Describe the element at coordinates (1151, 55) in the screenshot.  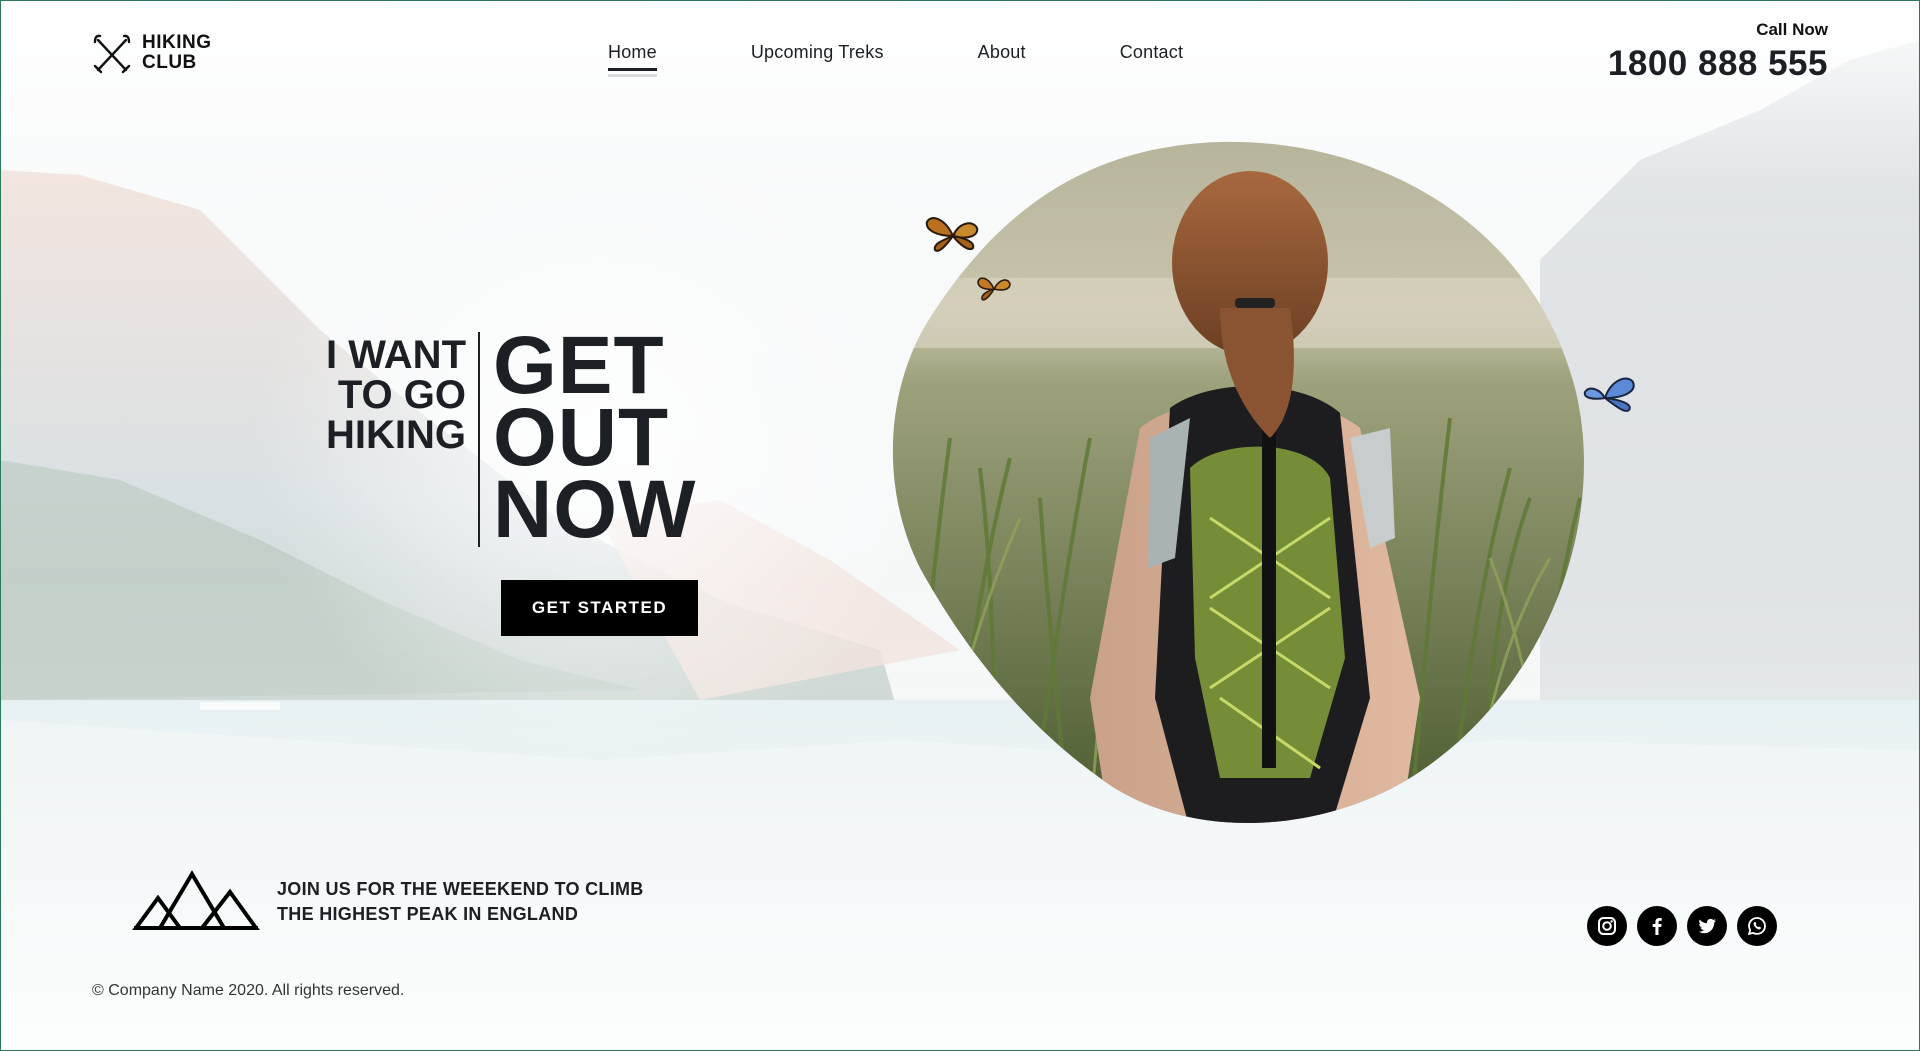
I see `nav-item-contact: Contact` at that location.